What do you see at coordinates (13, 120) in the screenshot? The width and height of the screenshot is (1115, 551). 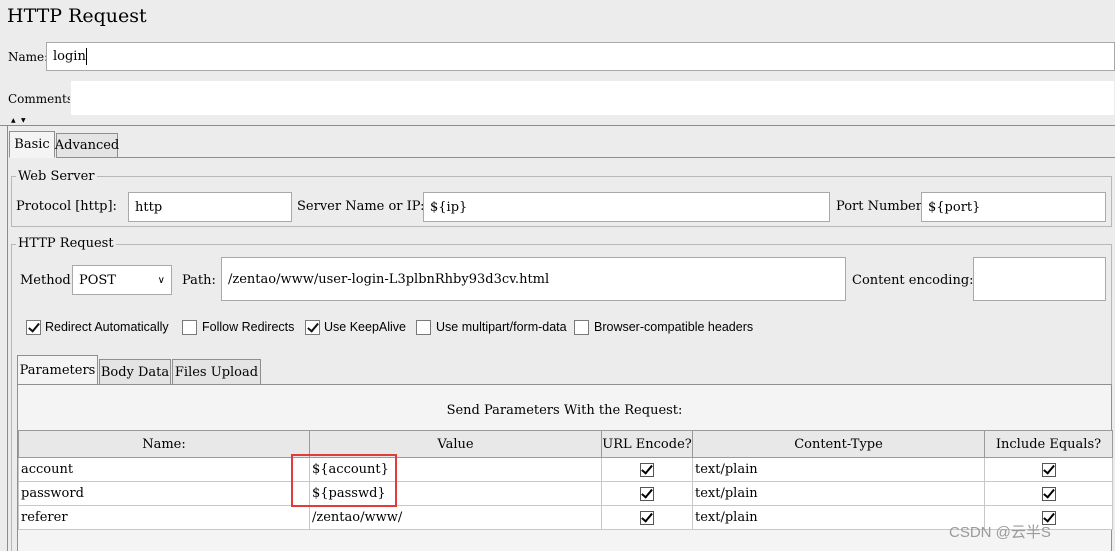 I see `collapse-up-icon: ▲` at bounding box center [13, 120].